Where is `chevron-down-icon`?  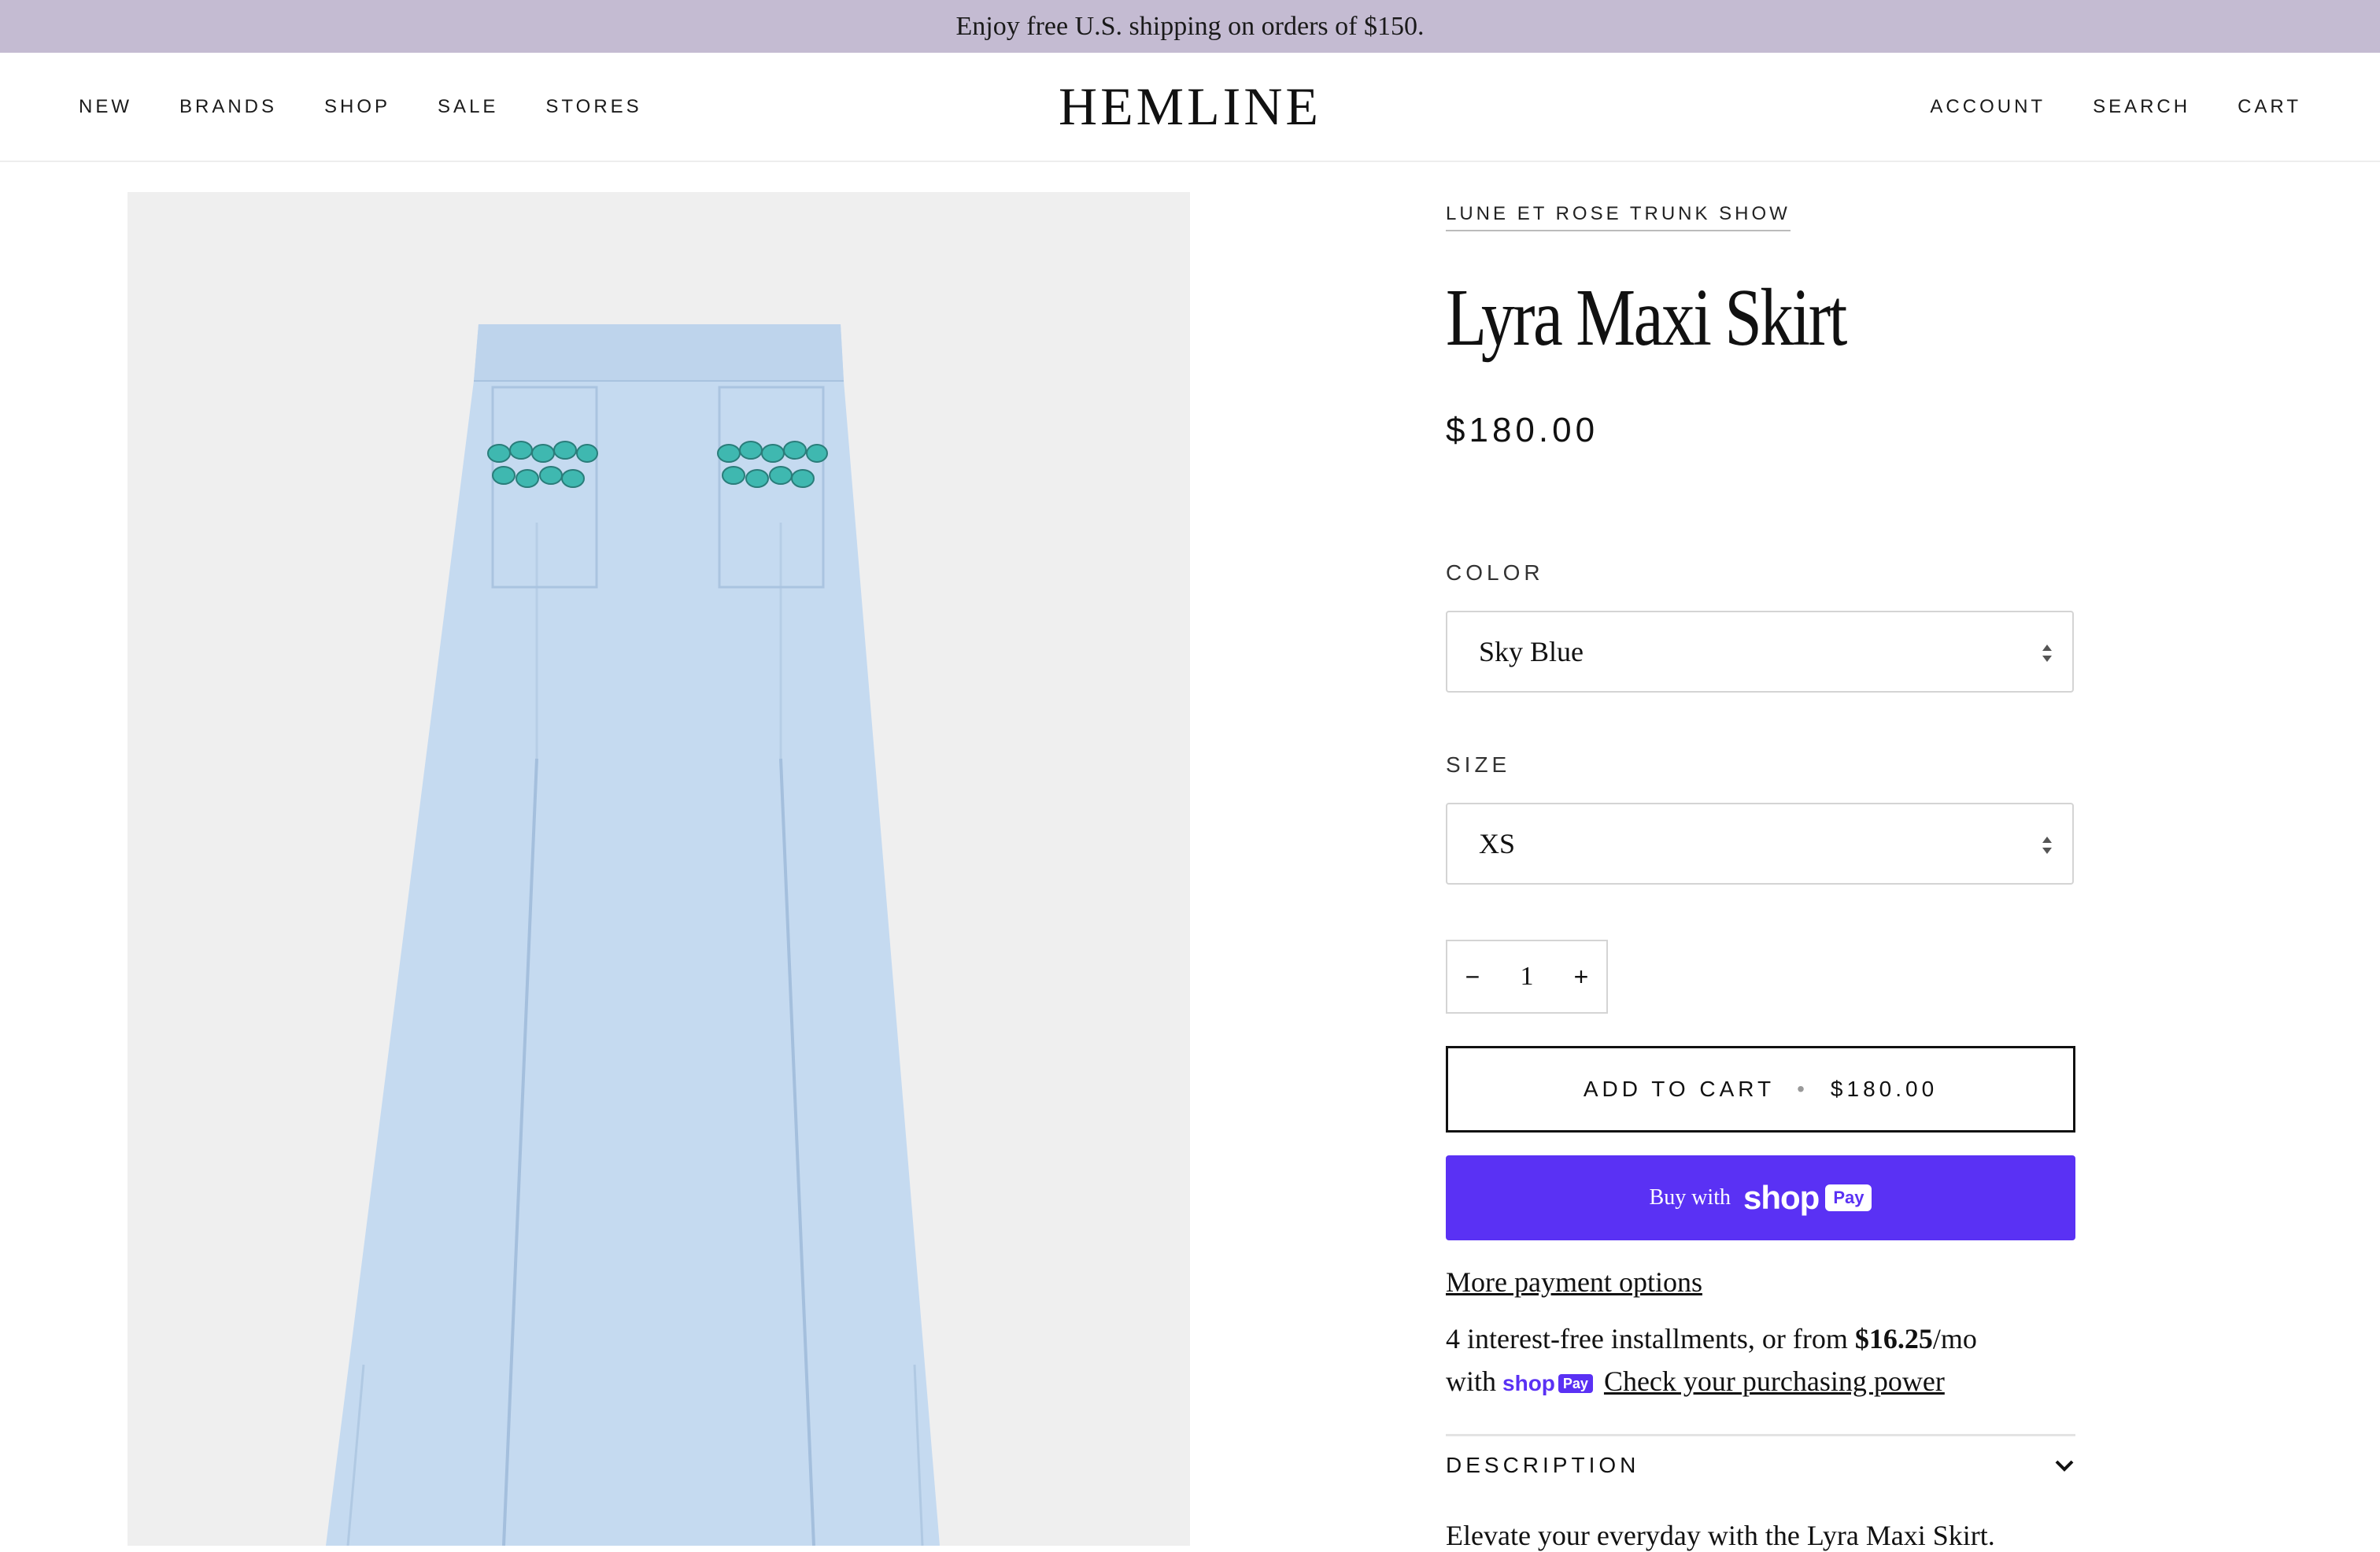 chevron-down-icon is located at coordinates (2064, 1466).